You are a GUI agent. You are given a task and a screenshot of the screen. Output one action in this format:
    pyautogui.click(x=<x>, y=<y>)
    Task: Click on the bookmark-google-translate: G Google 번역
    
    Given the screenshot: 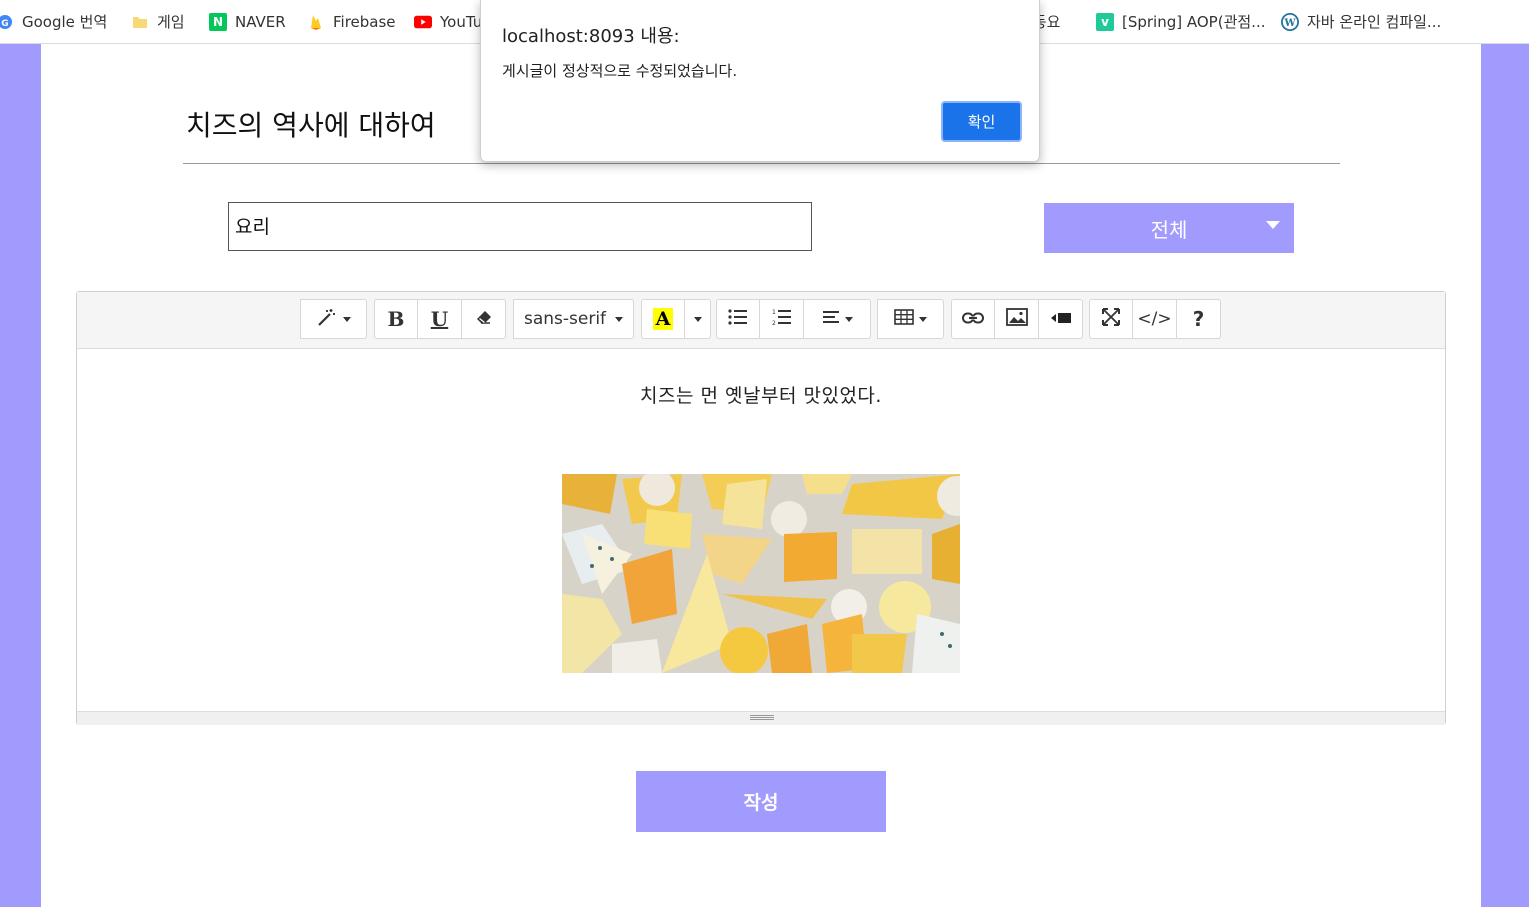 What is the action you would take?
    pyautogui.click(x=53, y=21)
    